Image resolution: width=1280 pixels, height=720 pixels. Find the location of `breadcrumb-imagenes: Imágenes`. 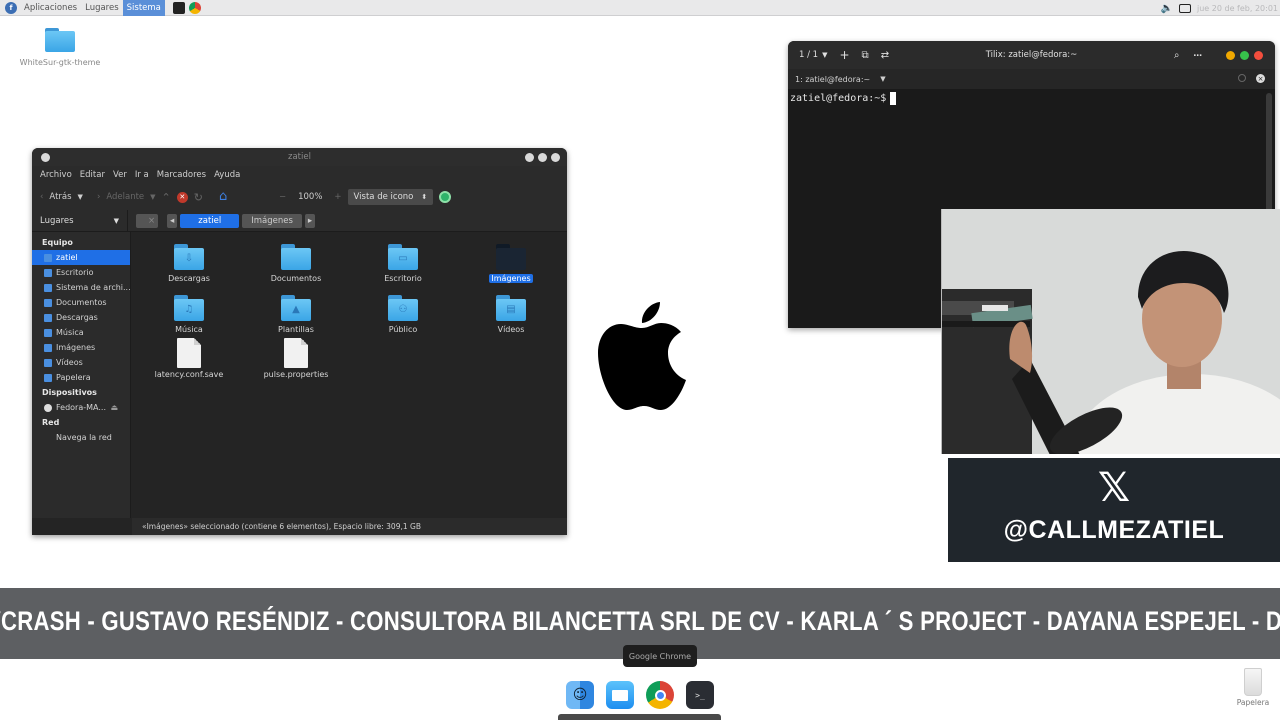

breadcrumb-imagenes: Imágenes is located at coordinates (272, 220).